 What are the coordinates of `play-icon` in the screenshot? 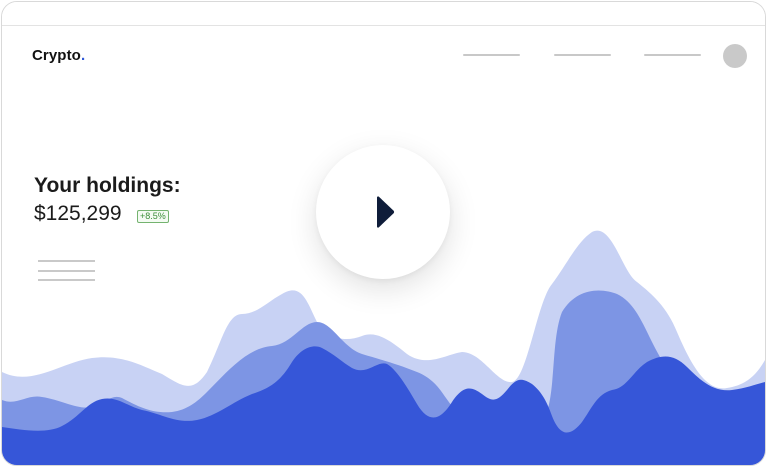 It's located at (386, 212).